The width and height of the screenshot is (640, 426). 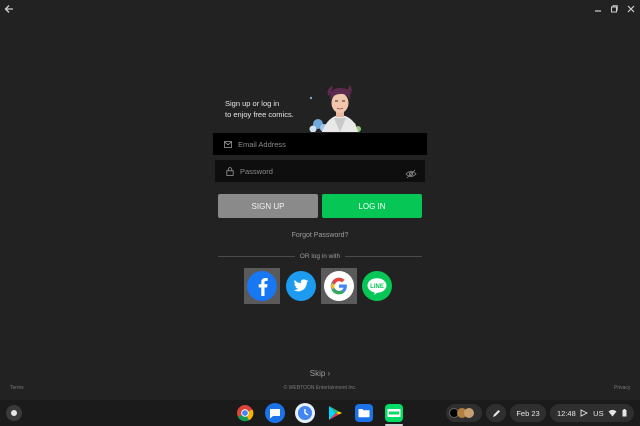 What do you see at coordinates (394, 413) in the screenshot?
I see `webtoon-app-icon` at bounding box center [394, 413].